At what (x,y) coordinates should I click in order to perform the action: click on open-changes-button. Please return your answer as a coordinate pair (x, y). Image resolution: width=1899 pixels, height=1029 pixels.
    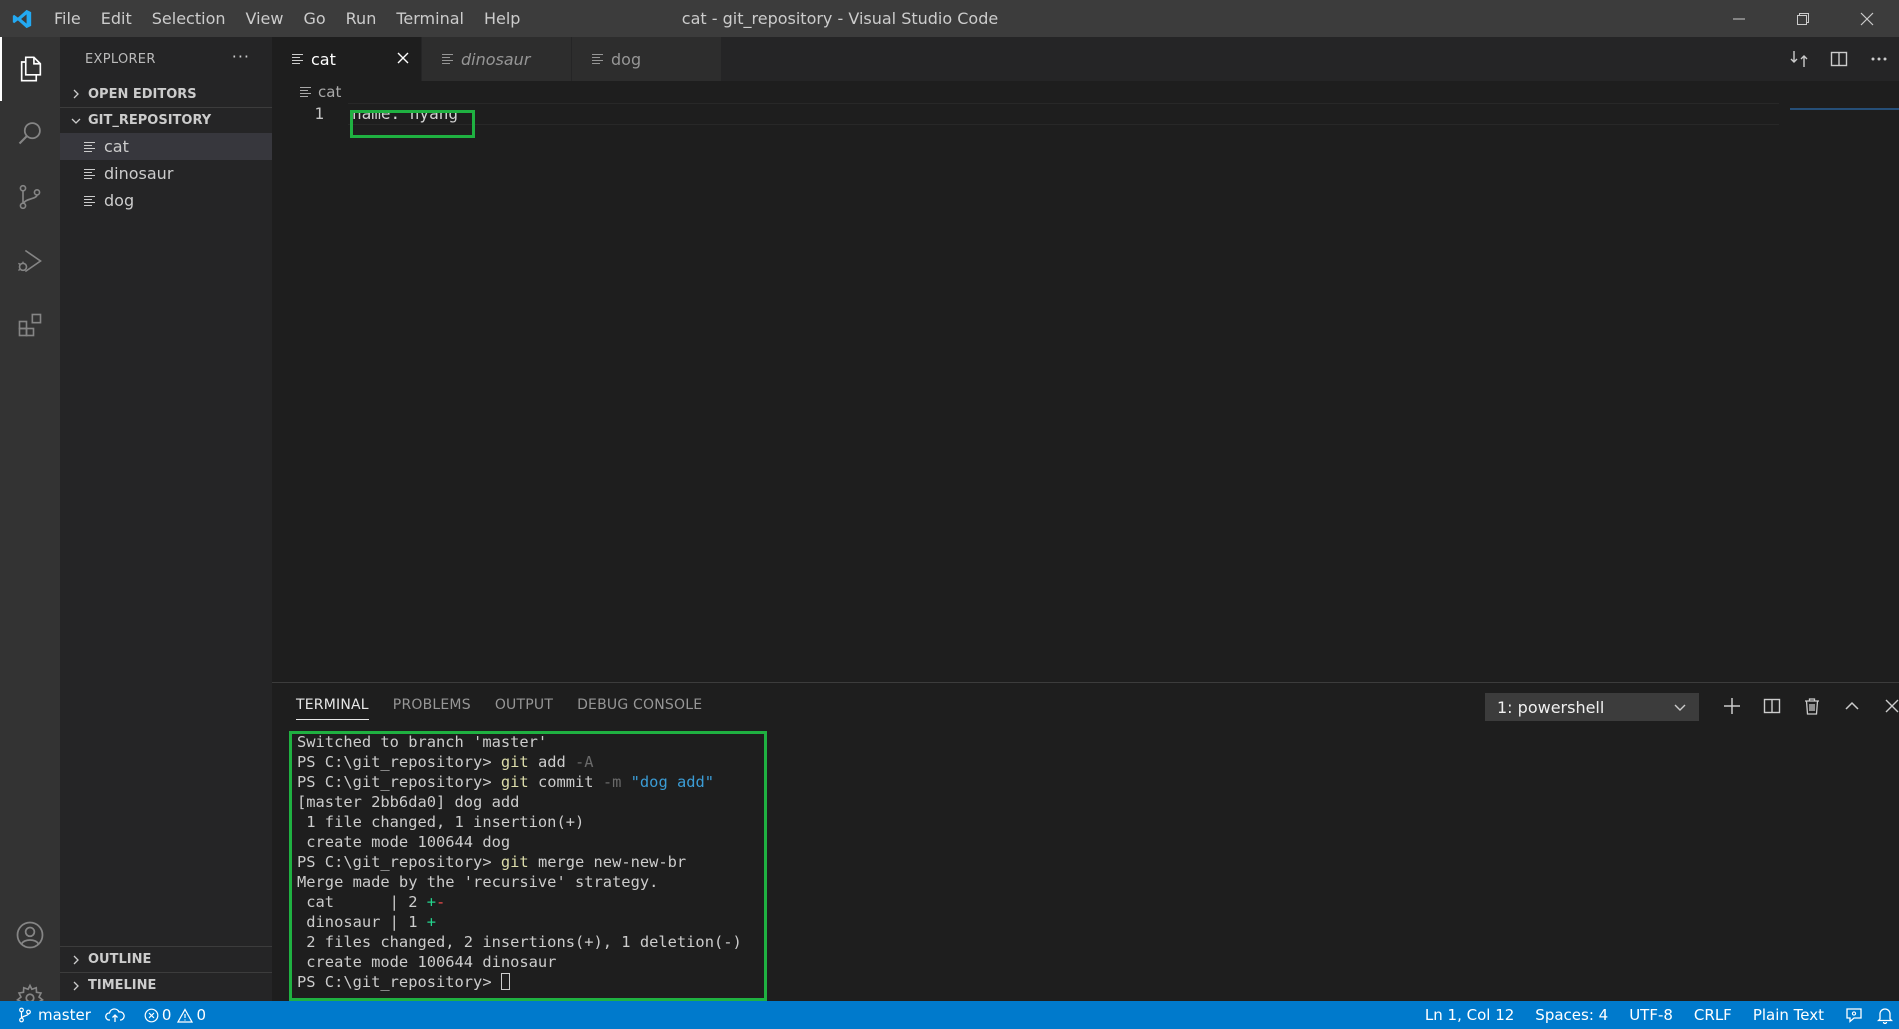
    Looking at the image, I should click on (1799, 59).